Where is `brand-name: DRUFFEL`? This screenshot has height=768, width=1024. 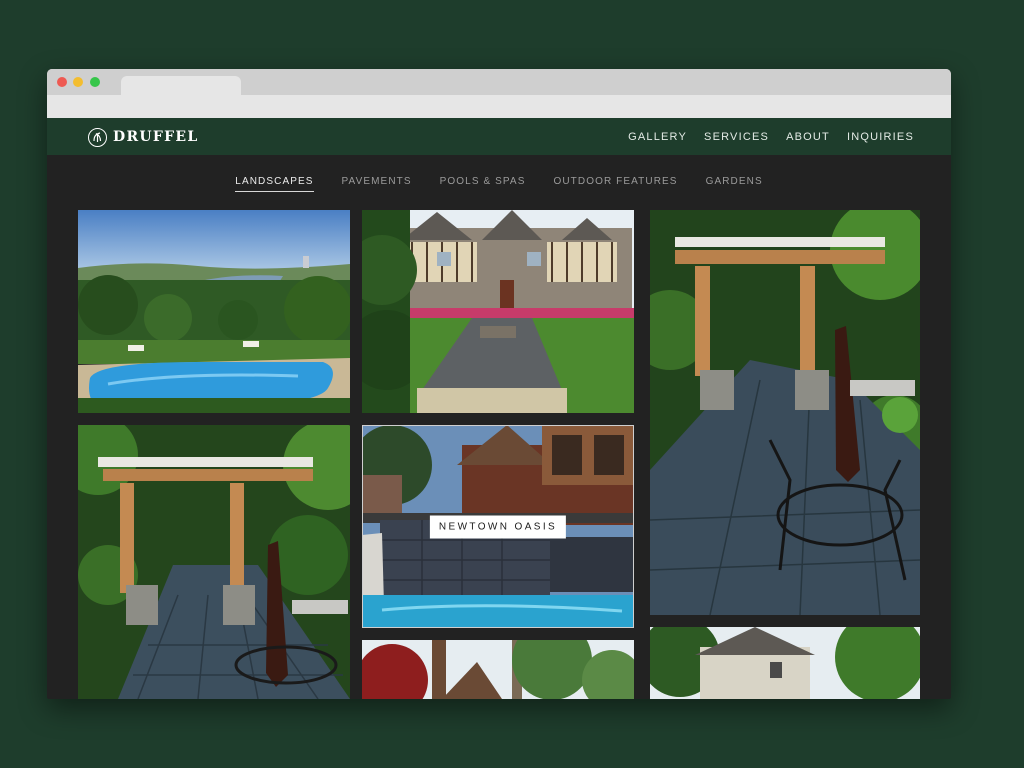 brand-name: DRUFFEL is located at coordinates (156, 137).